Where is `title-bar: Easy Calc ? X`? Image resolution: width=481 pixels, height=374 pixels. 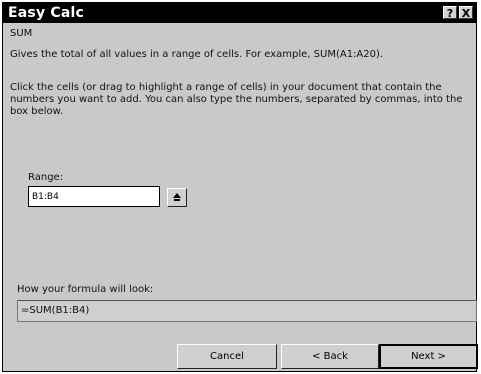
title-bar: Easy Calc ? X is located at coordinates (239, 13).